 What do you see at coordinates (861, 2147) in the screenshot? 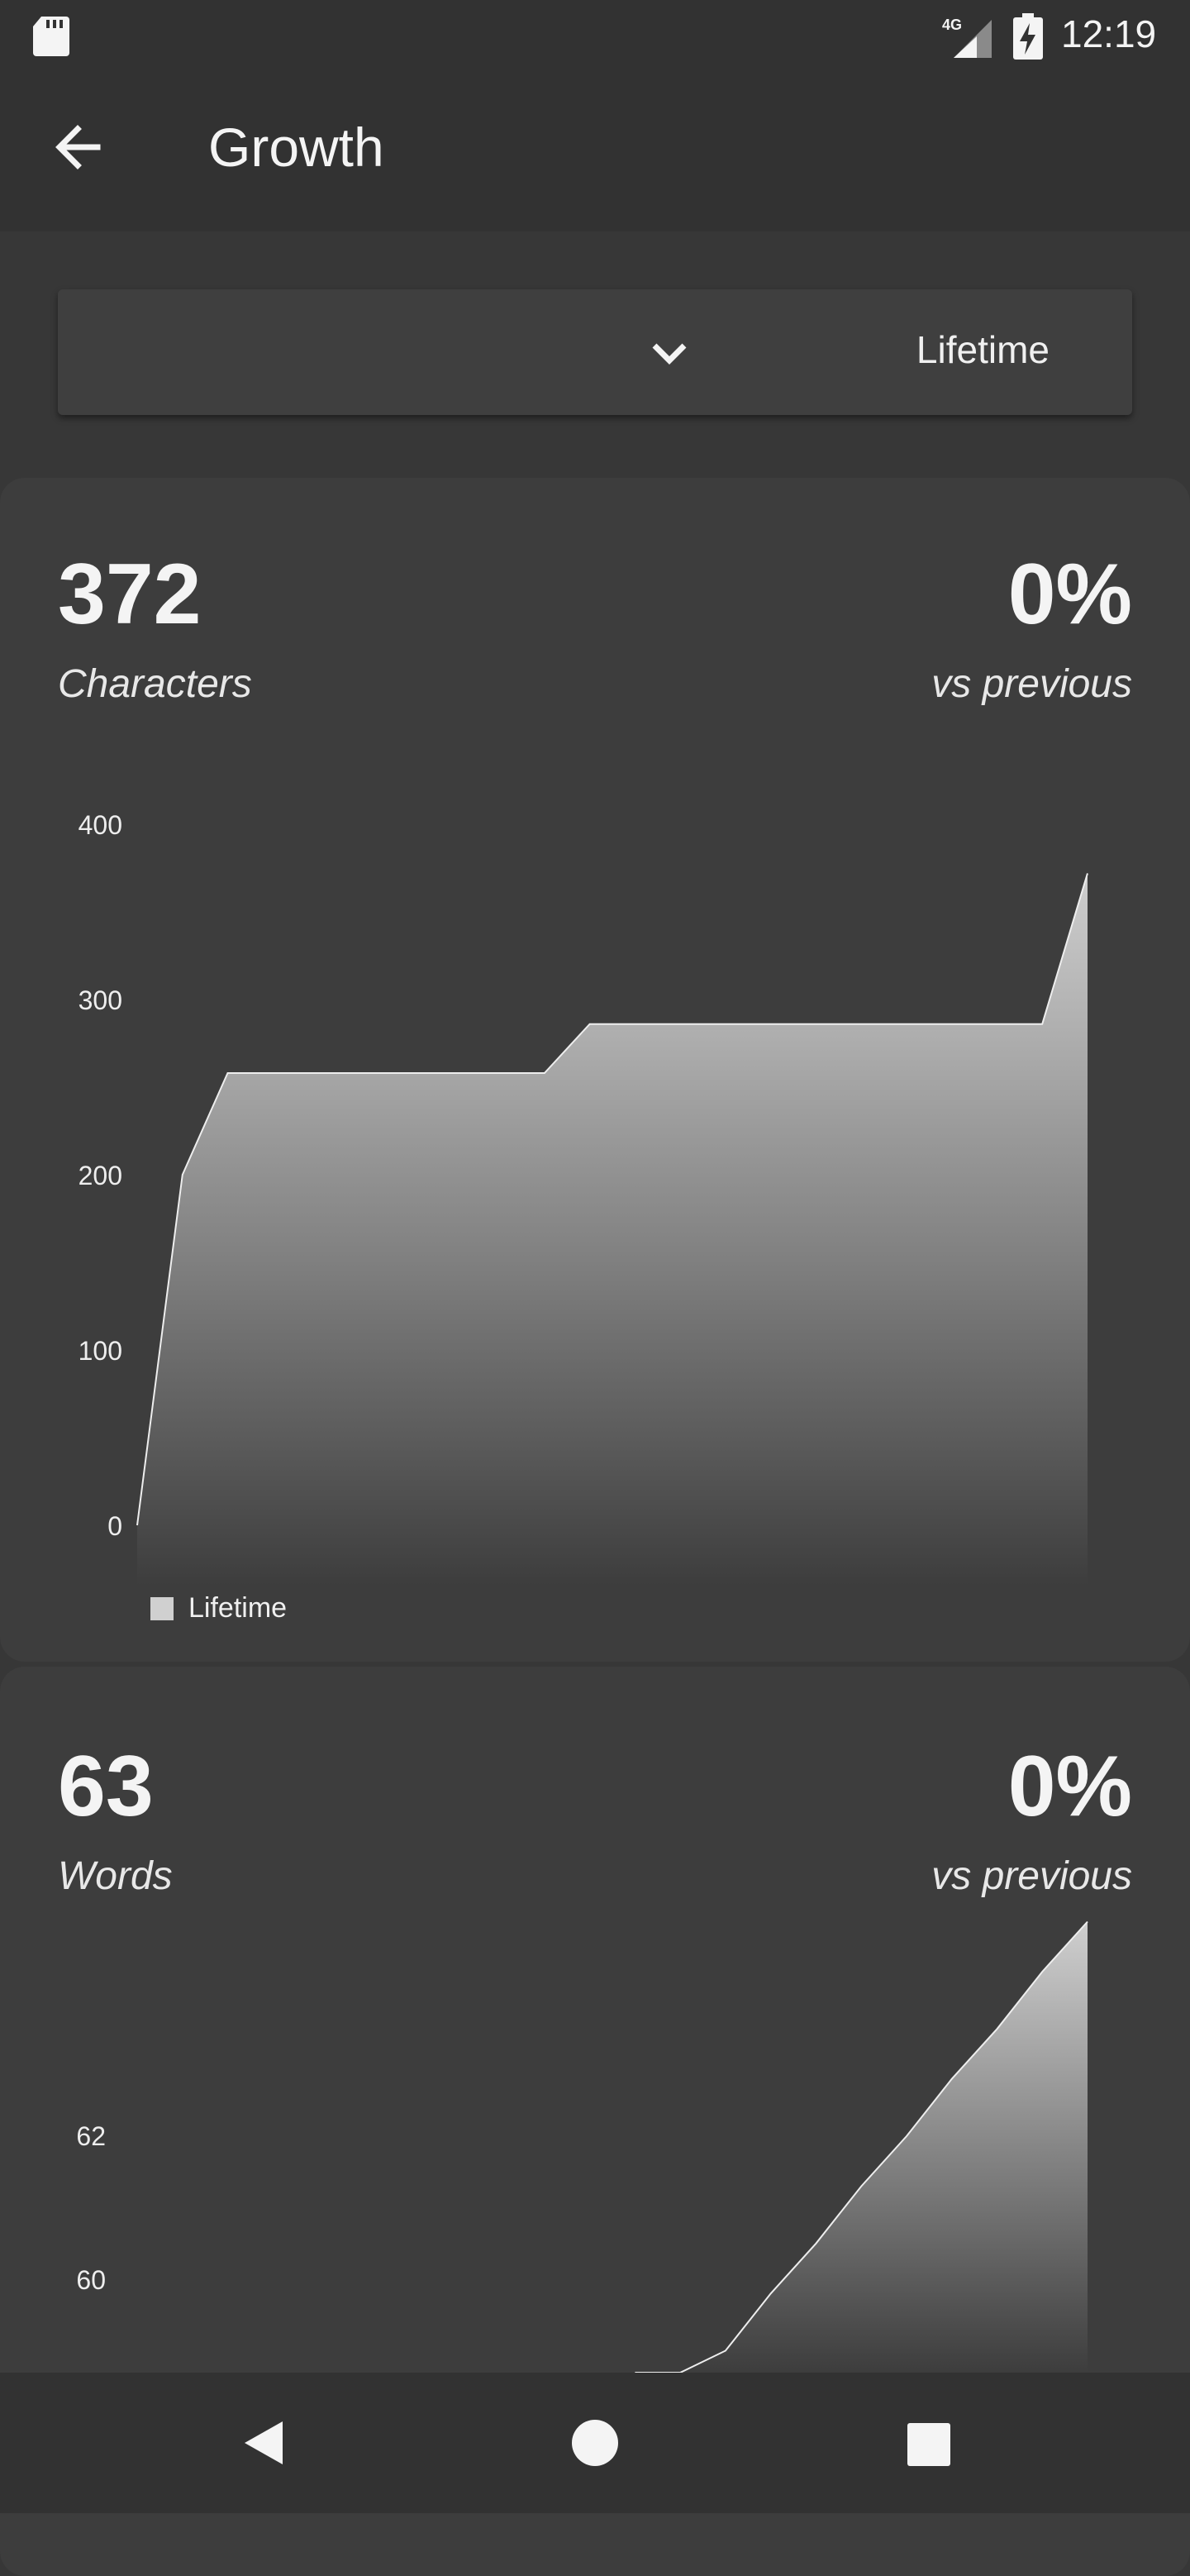
I see `words-chart-area` at bounding box center [861, 2147].